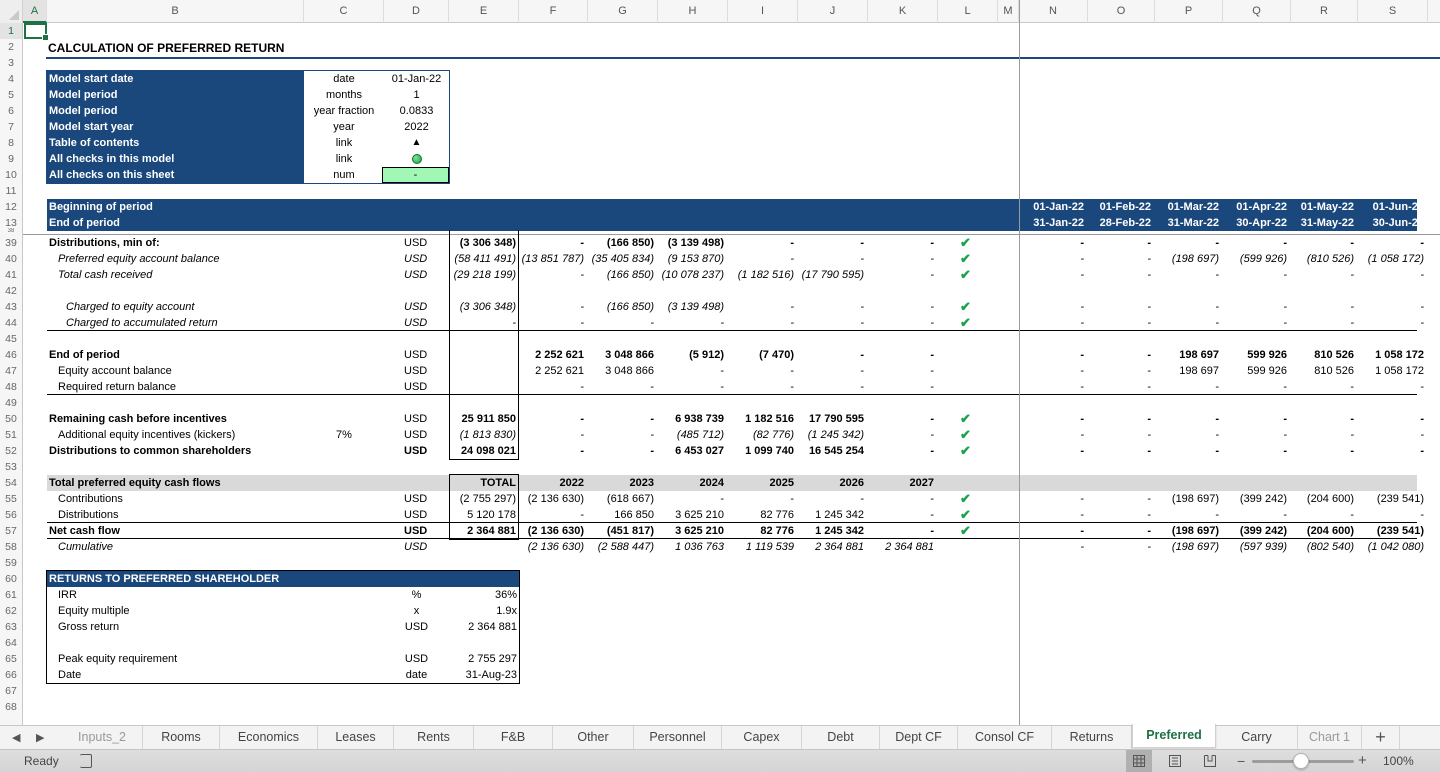 The width and height of the screenshot is (1440, 772). Describe the element at coordinates (762, 738) in the screenshot. I see `sheet-tab-capex: Capex` at that location.